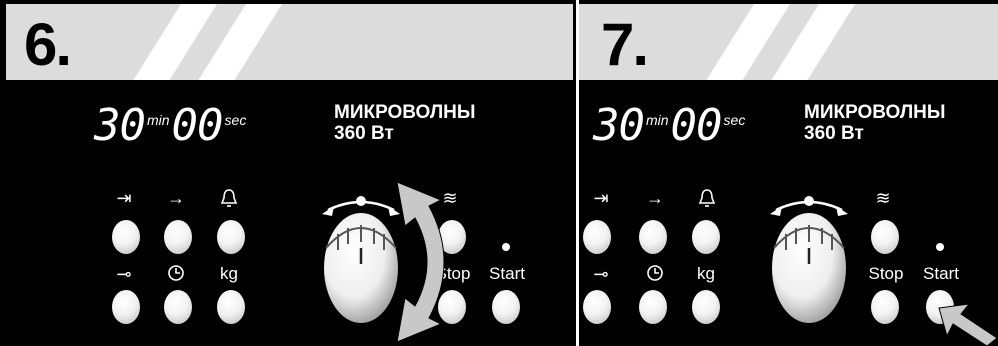 This screenshot has height=346, width=998. Describe the element at coordinates (885, 237) in the screenshot. I see `microwave-button` at that location.